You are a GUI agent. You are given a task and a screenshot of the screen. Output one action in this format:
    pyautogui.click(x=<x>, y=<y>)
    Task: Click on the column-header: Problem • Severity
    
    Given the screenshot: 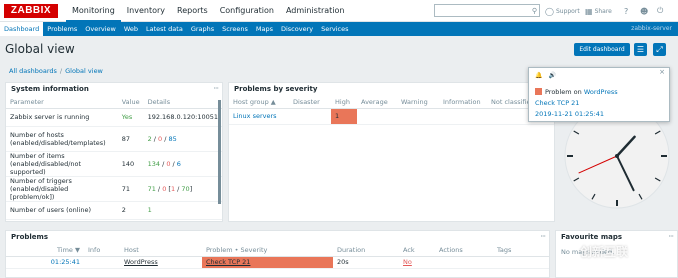 What is the action you would take?
    pyautogui.click(x=267, y=250)
    